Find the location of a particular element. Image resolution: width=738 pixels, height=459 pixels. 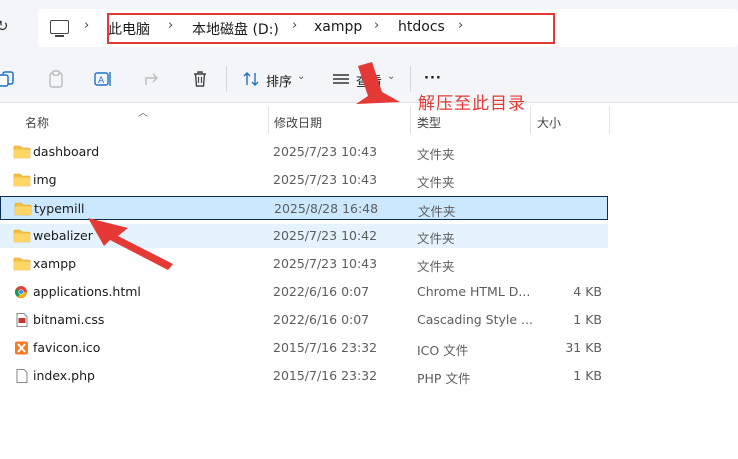

sort-icon is located at coordinates (251, 79).